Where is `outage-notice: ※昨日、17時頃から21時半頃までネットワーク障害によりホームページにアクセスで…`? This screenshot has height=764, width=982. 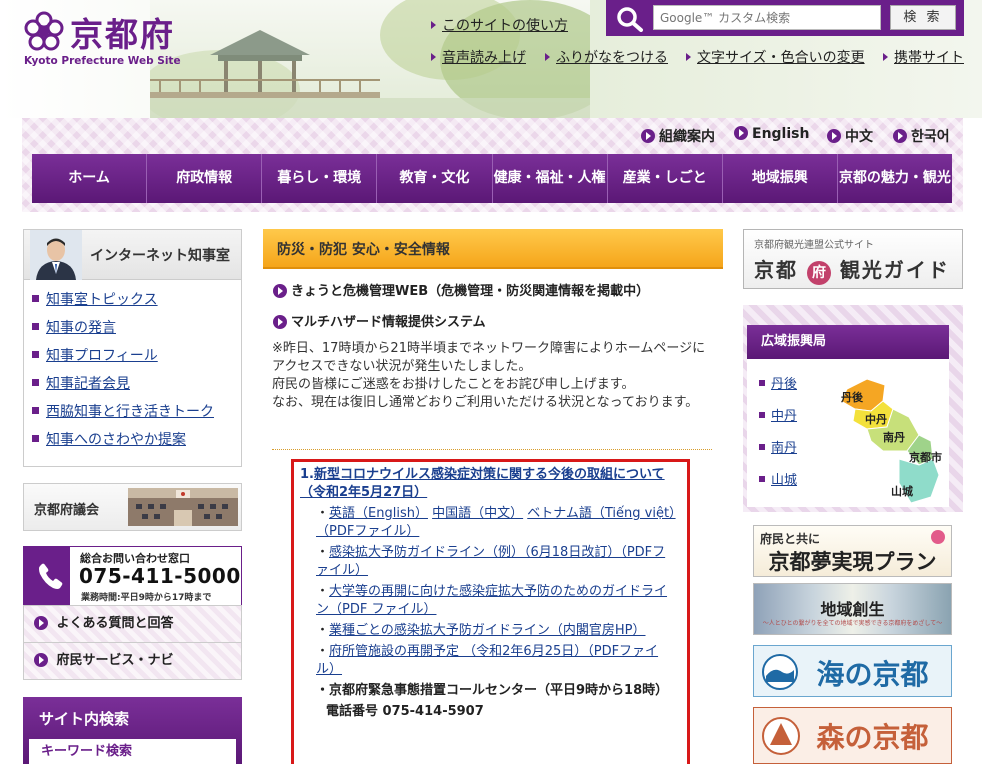 outage-notice: ※昨日、17時頃から21時半頃までネットワーク障害によりホームページにアクセスで… is located at coordinates (493, 376).